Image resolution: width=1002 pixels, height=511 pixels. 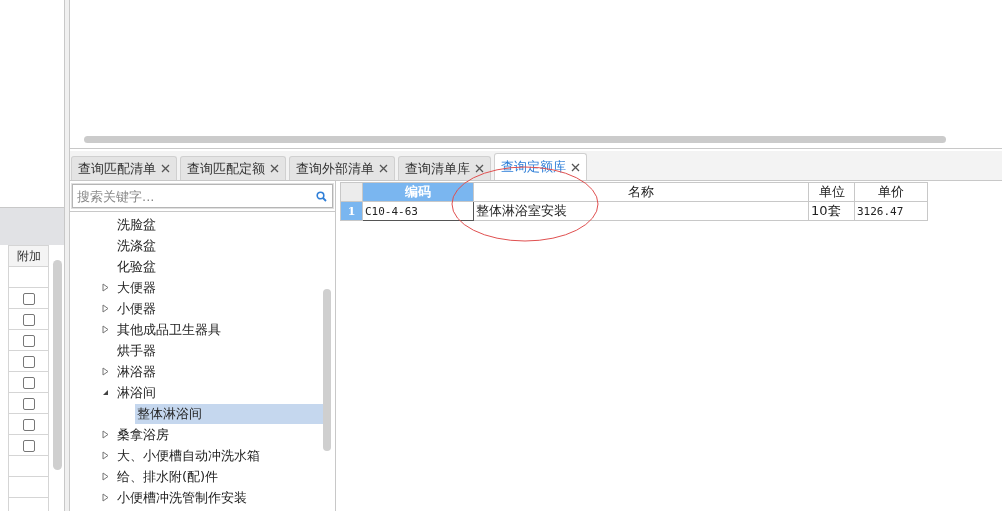 I want to click on column-header: 附加, so click(x=28, y=256).